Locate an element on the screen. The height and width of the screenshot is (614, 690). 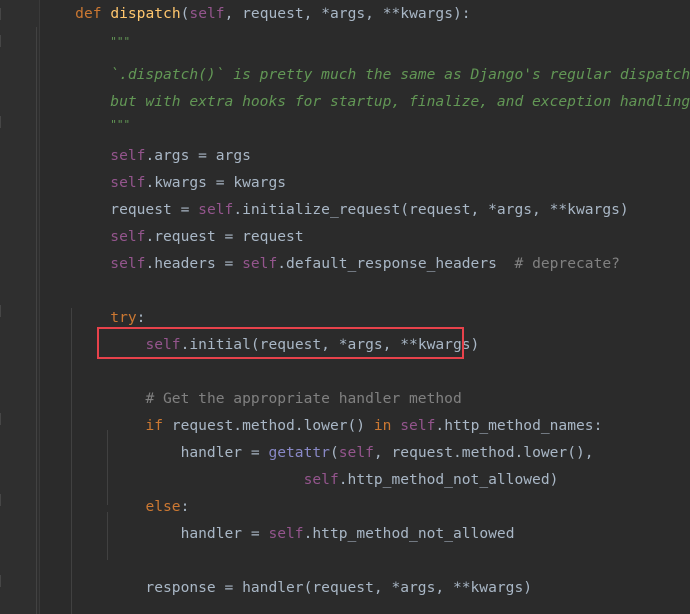
code-token-punc: ( is located at coordinates (334, 452).